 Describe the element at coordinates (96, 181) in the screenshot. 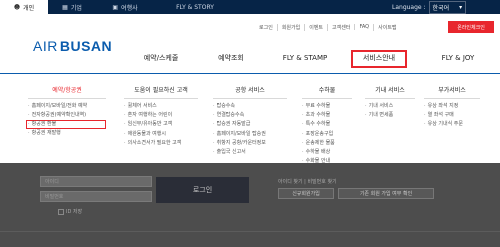

I see `id-input: 아이디` at that location.